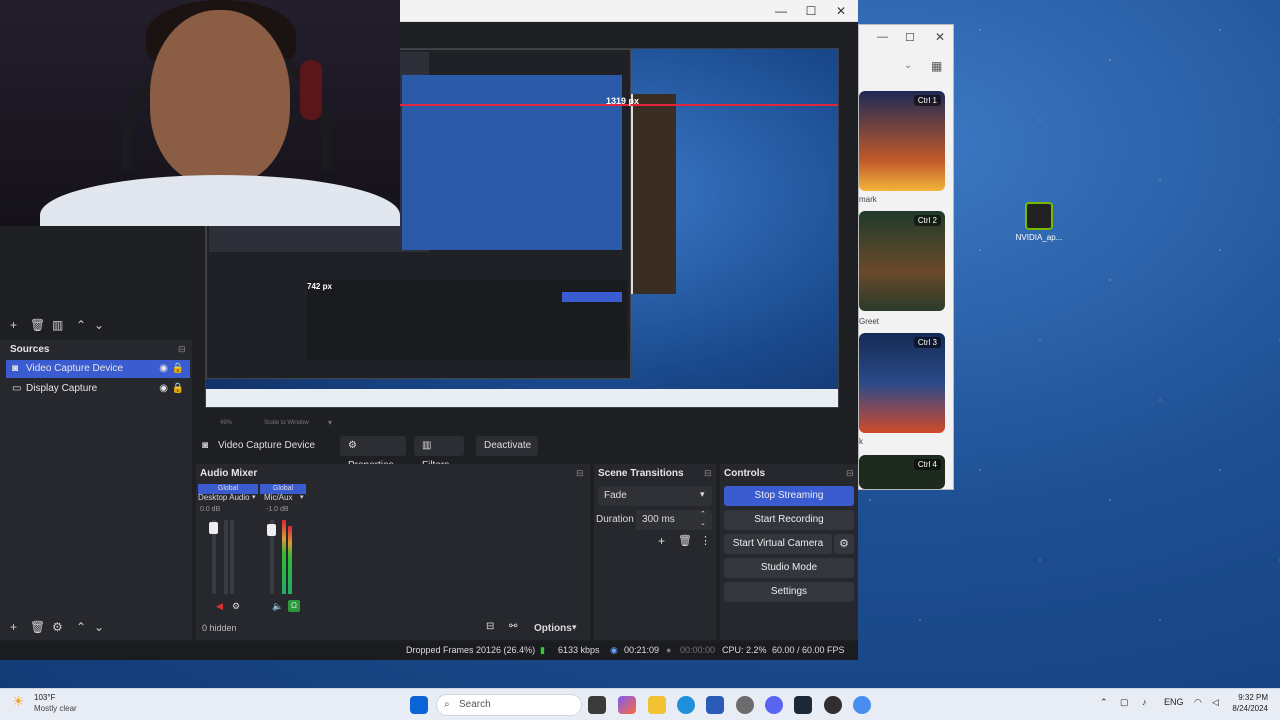  What do you see at coordinates (98, 389) in the screenshot?
I see `source-item-display-capture: ▭ Display Capture ◉ 🔒` at bounding box center [98, 389].